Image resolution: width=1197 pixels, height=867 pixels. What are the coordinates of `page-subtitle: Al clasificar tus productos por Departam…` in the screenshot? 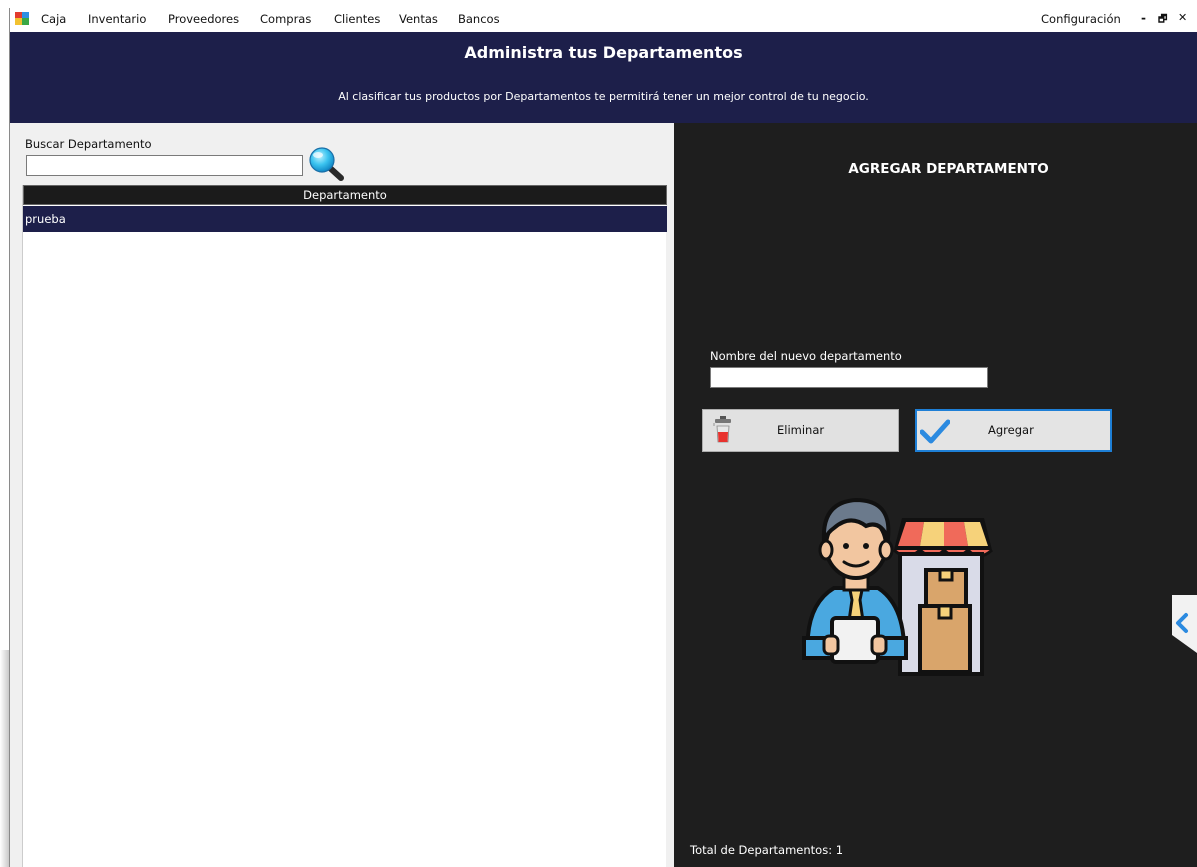 It's located at (603, 96).